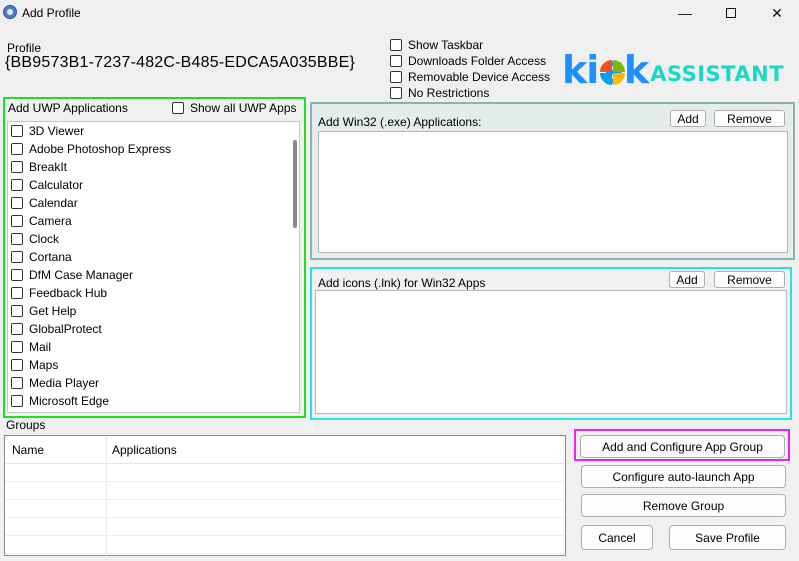 The height and width of the screenshot is (561, 799). Describe the element at coordinates (64, 383) in the screenshot. I see `uwp-app-label: Media Player` at that location.